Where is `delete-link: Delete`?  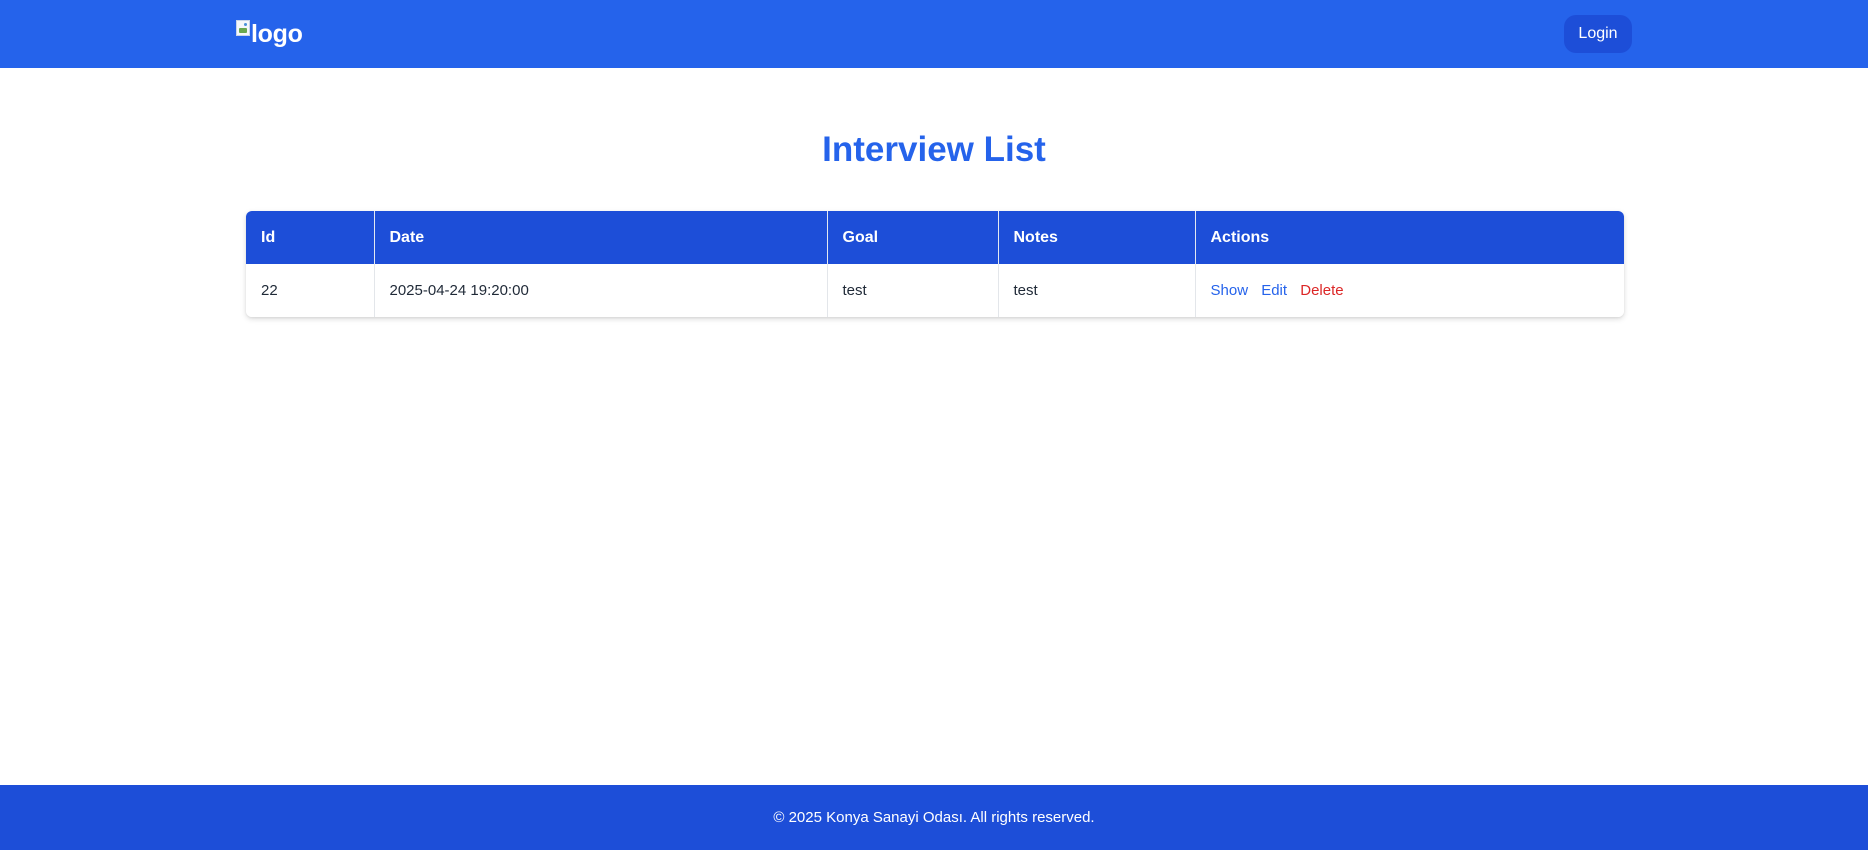
delete-link: Delete is located at coordinates (1321, 290).